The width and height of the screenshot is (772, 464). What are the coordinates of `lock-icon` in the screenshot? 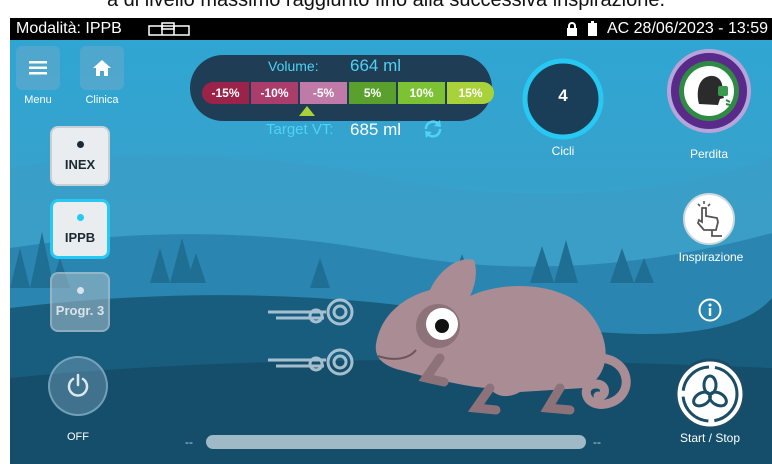 It's located at (571, 28).